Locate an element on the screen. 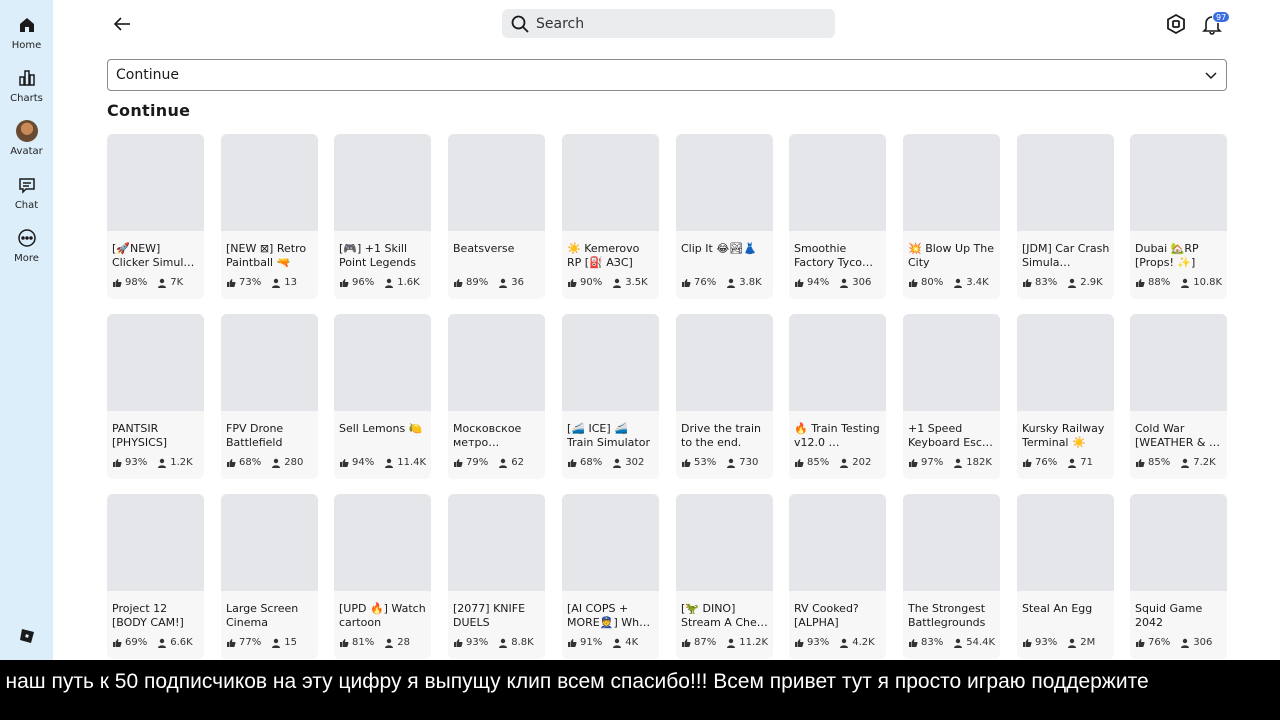 This screenshot has height=720, width=1280. game-card: Smoothie Factory Tyco… 94% 306 is located at coordinates (837, 216).